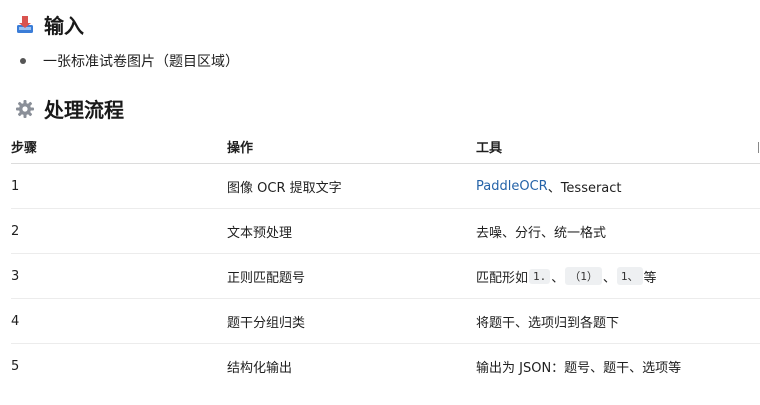  Describe the element at coordinates (240, 148) in the screenshot. I see `header-action: 操作` at that location.